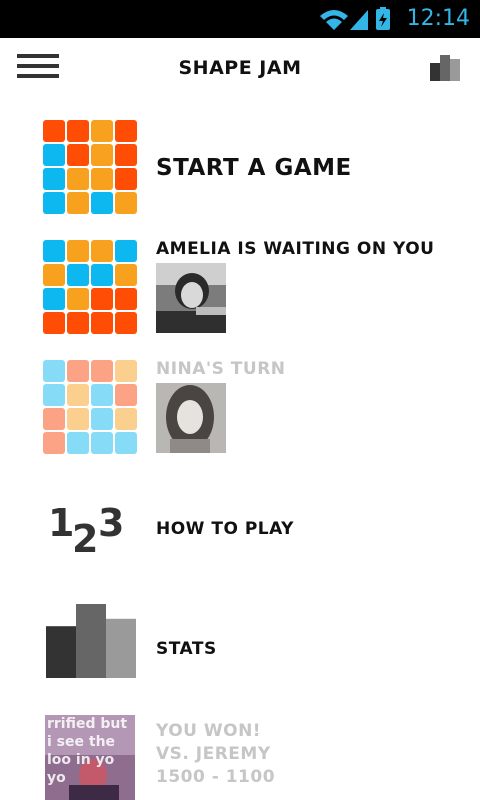 The width and height of the screenshot is (480, 800). I want to click on amelia-game-item: AMELIA IS WAITING ON YOU, so click(240, 288).